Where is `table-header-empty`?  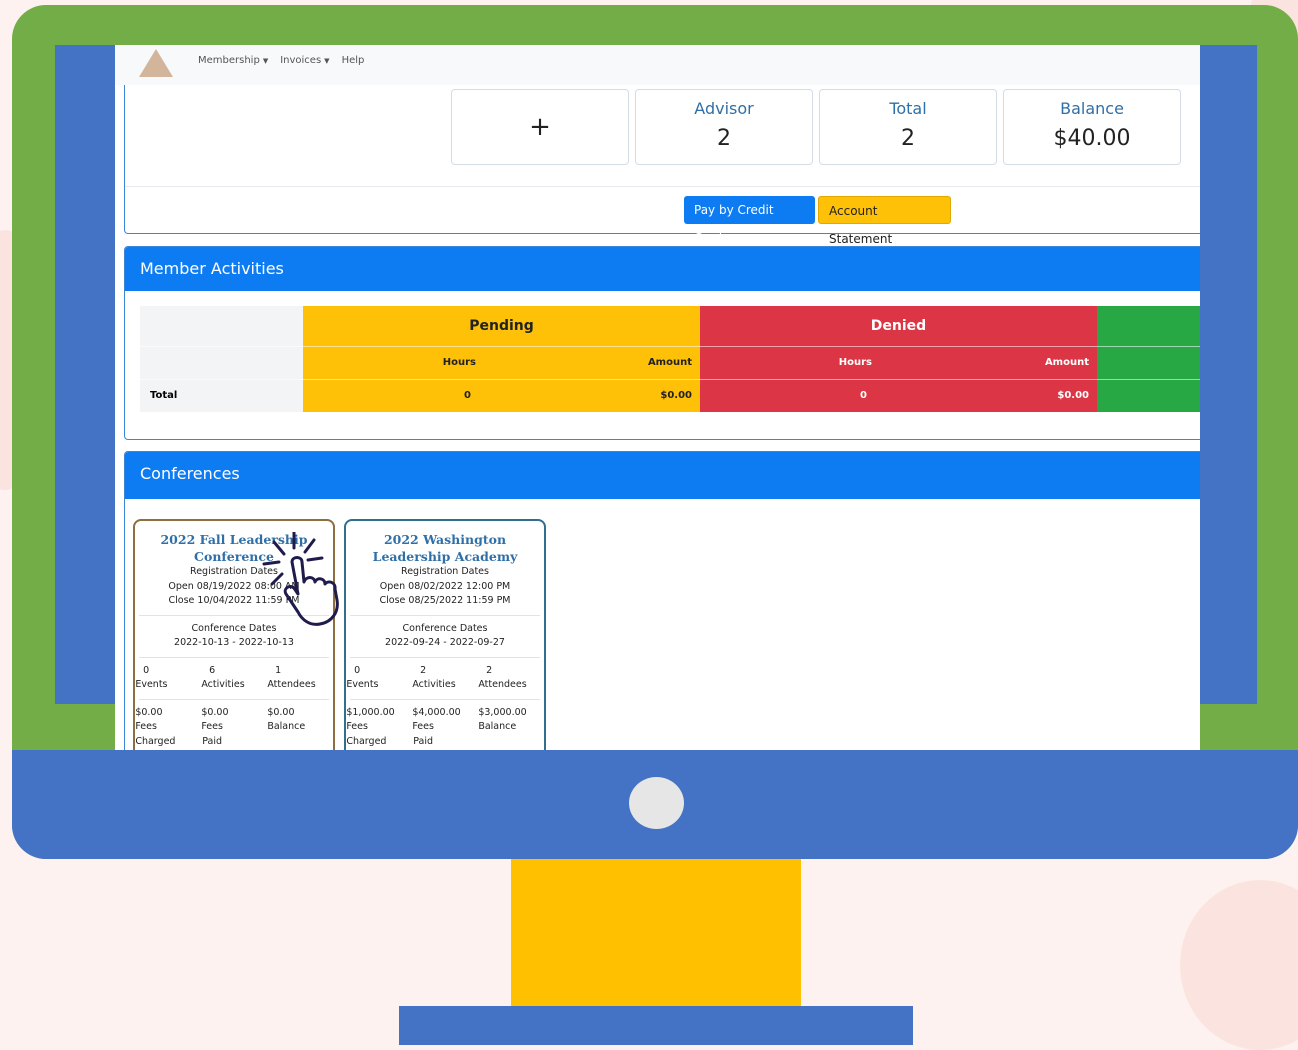
table-header-empty is located at coordinates (221, 326).